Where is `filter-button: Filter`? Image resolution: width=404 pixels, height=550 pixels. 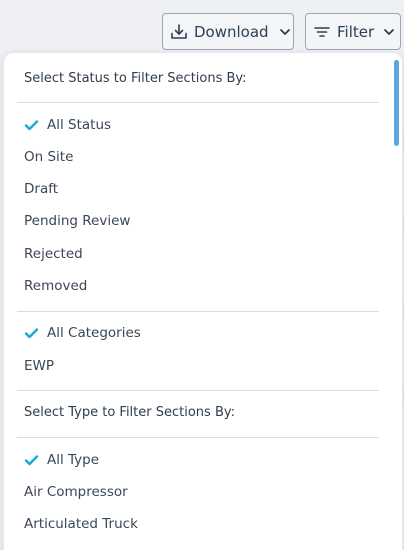
filter-button: Filter is located at coordinates (353, 31).